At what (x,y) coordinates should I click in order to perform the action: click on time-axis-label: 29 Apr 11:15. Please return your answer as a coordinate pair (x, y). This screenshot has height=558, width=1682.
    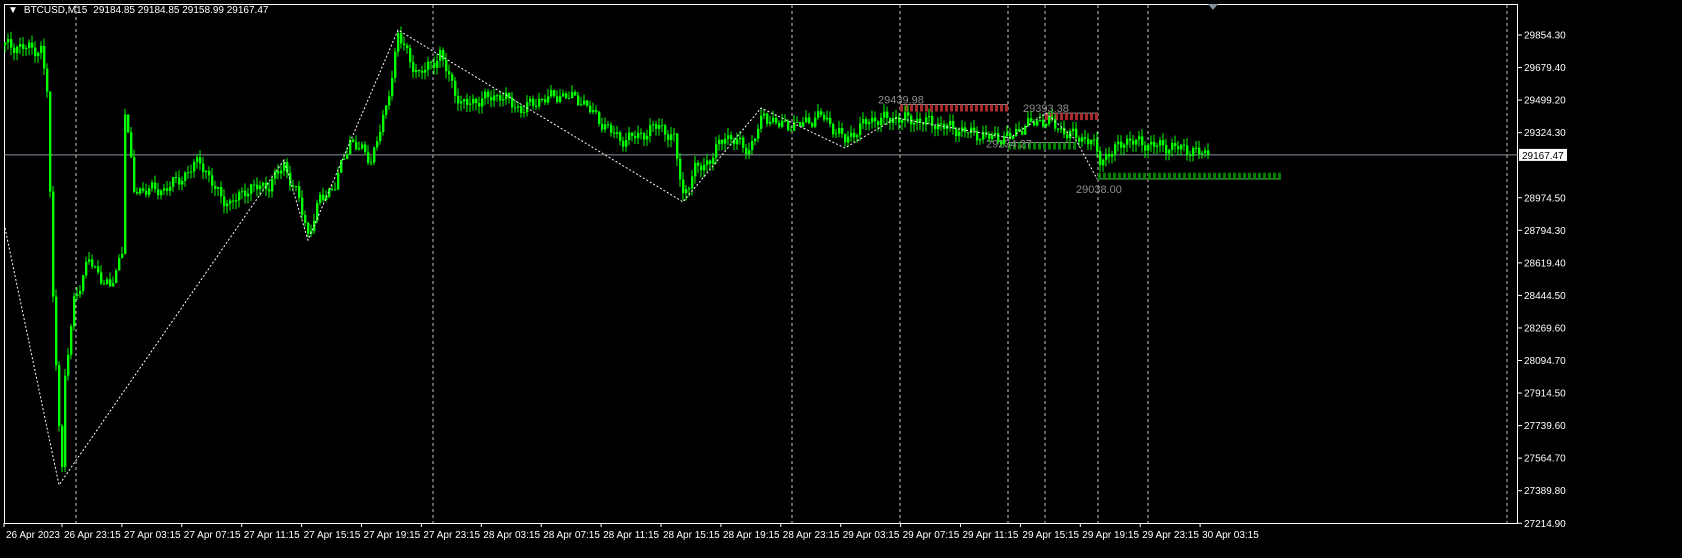
    Looking at the image, I should click on (991, 535).